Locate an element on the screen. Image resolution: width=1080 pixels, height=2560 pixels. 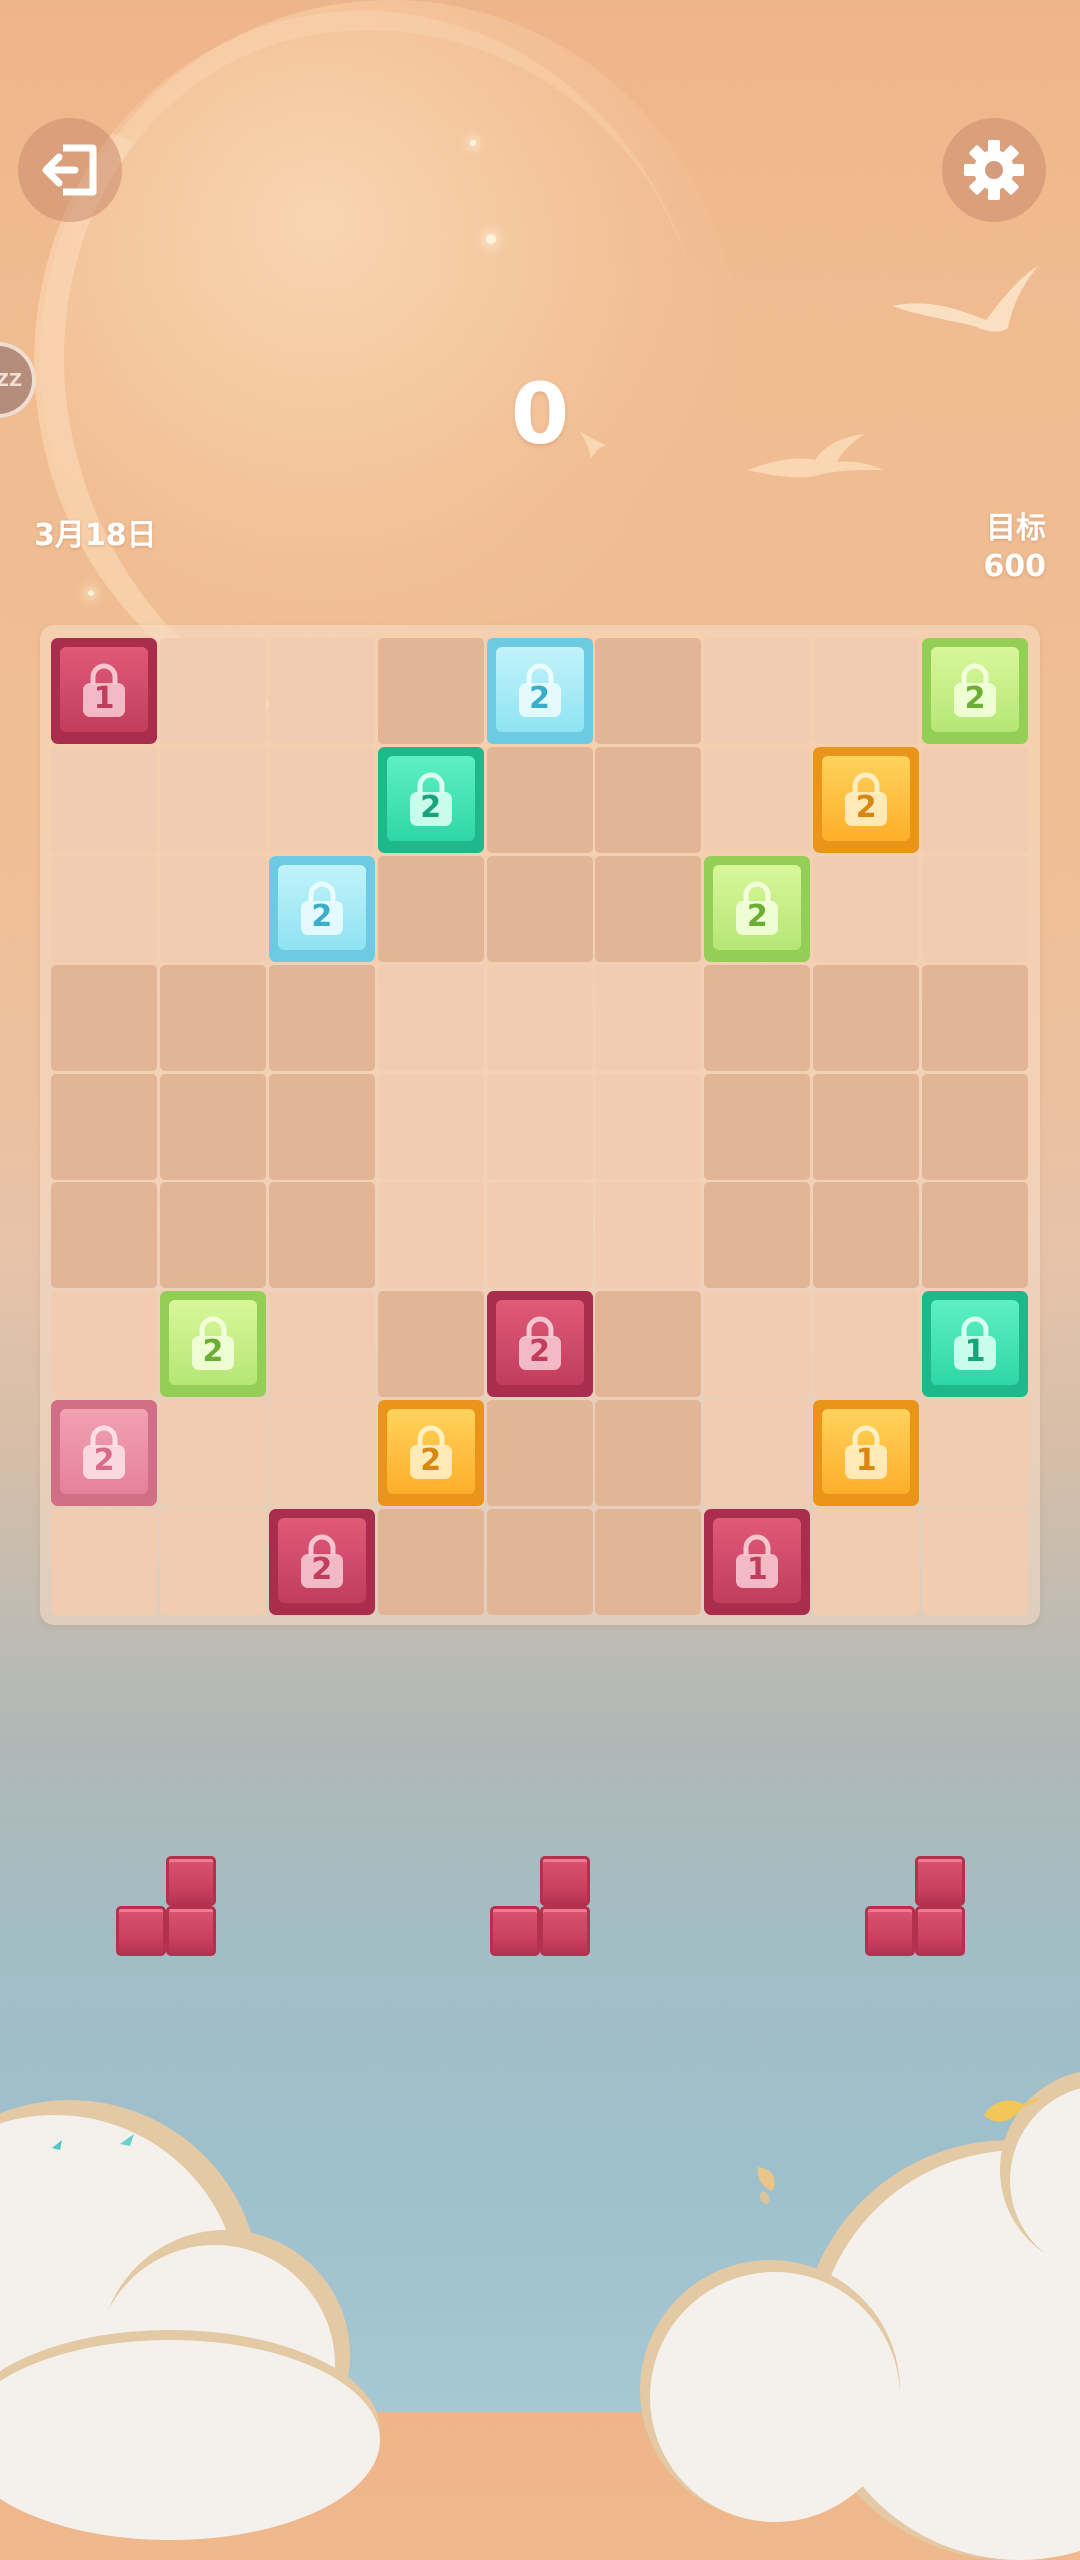
lock-icon: 1 is located at coordinates (104, 691).